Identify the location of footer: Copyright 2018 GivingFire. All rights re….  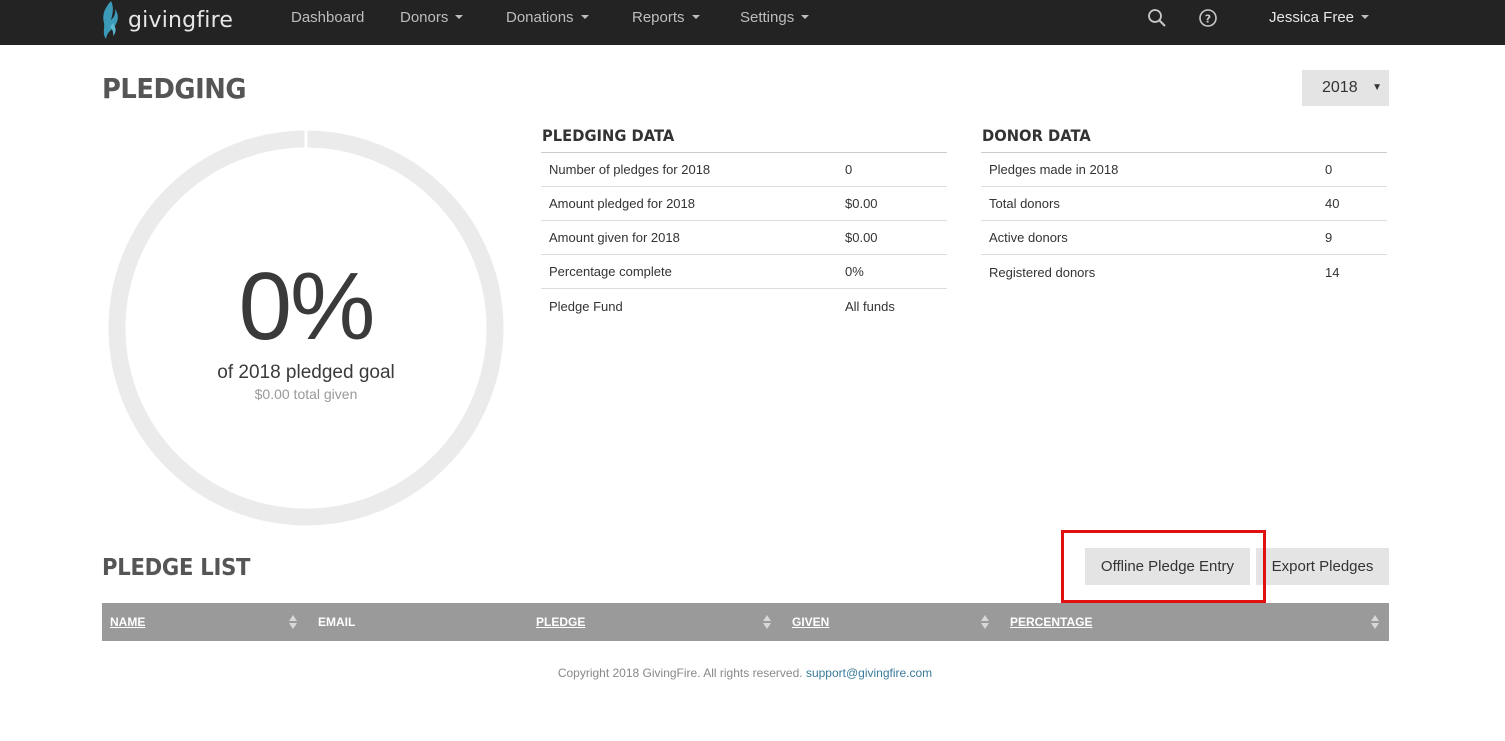
(745, 673).